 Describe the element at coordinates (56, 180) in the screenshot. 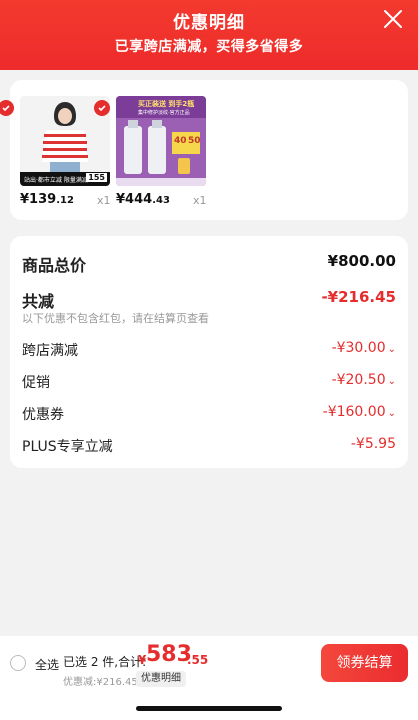

I see `product-banner-text: 站出·都市立减 限量满减` at that location.